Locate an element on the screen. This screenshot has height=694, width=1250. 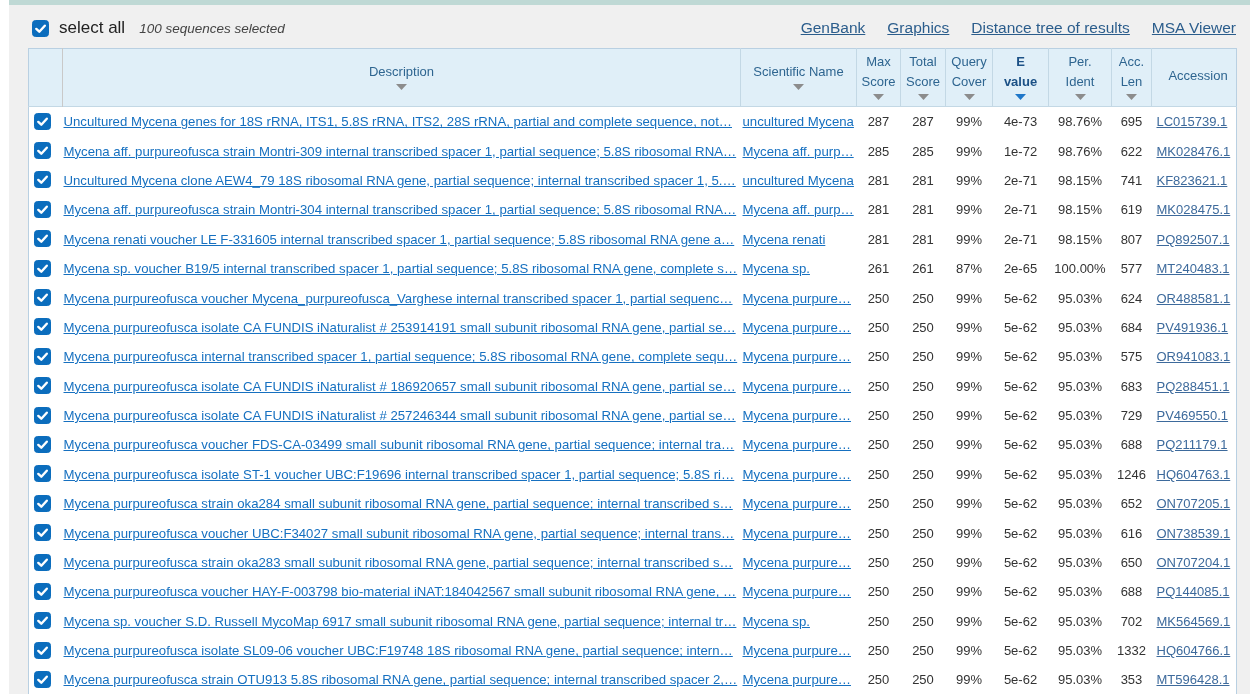
accession-link: MT240483.1 is located at coordinates (1193, 269).